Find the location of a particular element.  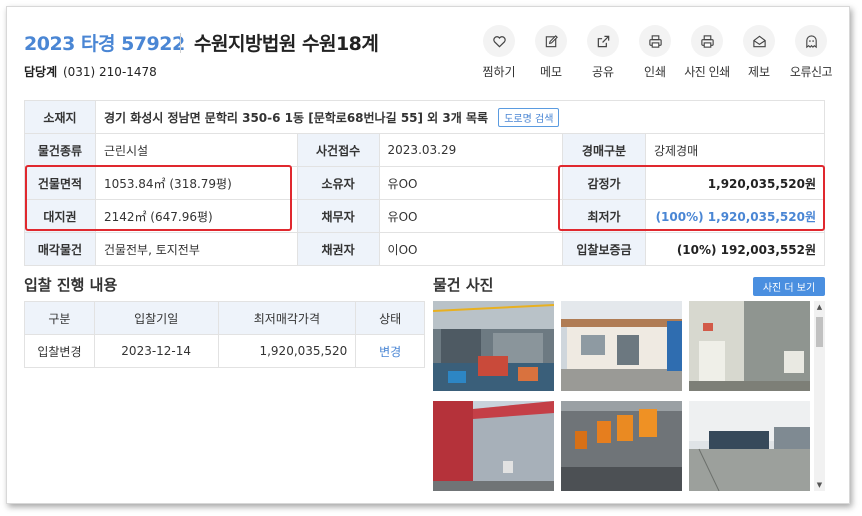

court-name: 수원지방법원 수원18계 is located at coordinates (286, 44).